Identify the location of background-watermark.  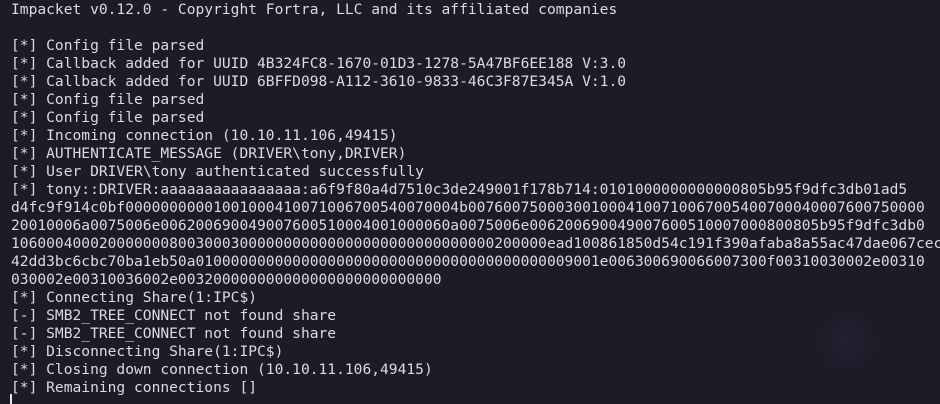
(847, 341).